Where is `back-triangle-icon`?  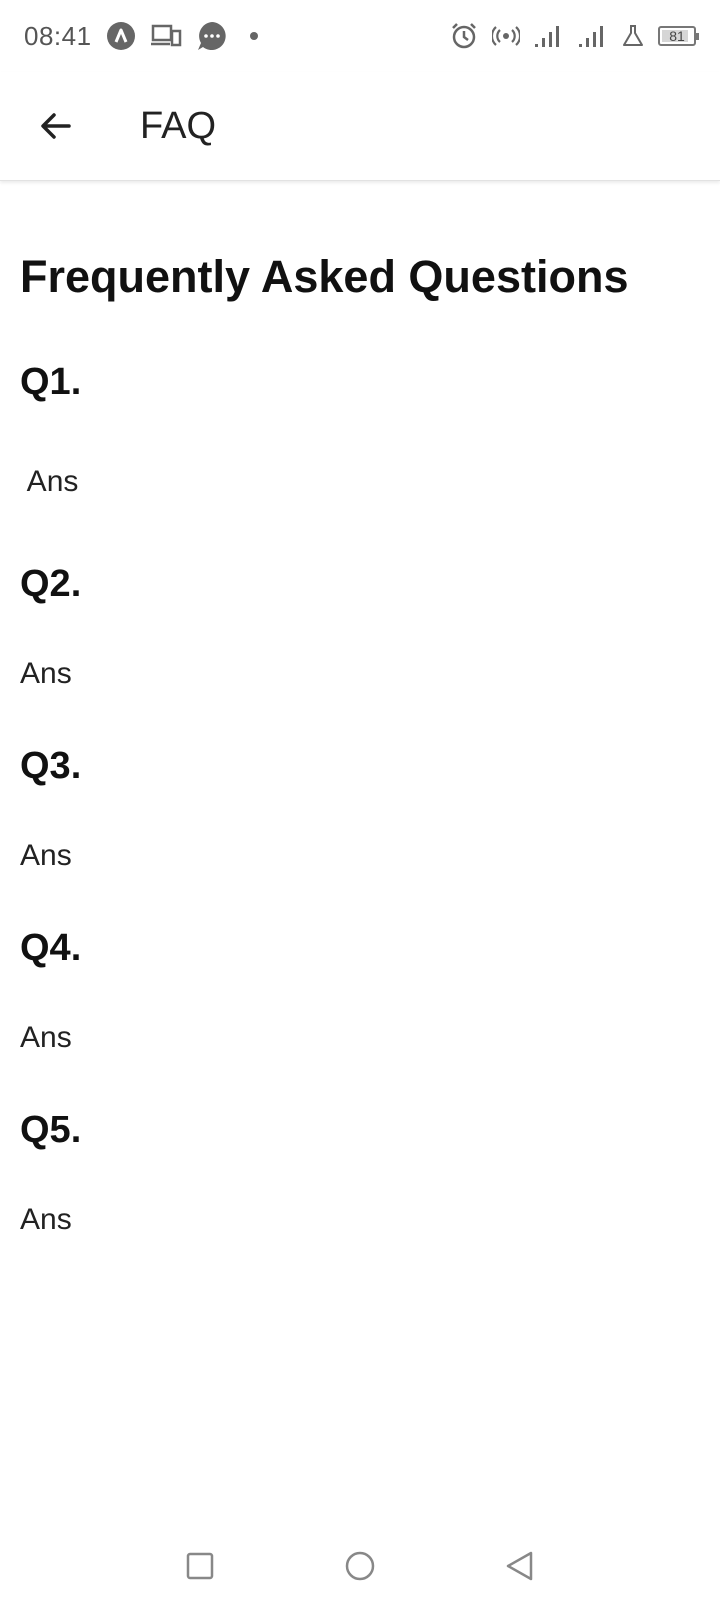
back-triangle-icon is located at coordinates (519, 1566).